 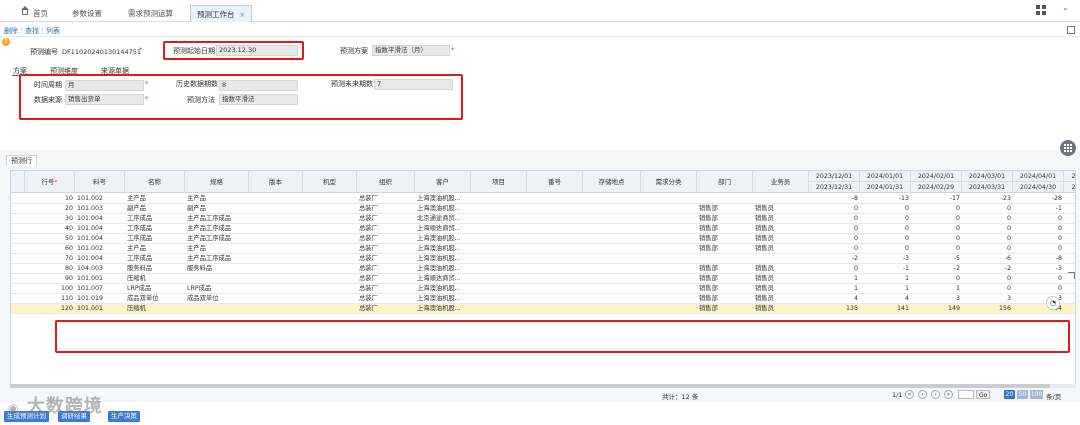 What do you see at coordinates (1071, 30) in the screenshot?
I see `expand-icon` at bounding box center [1071, 30].